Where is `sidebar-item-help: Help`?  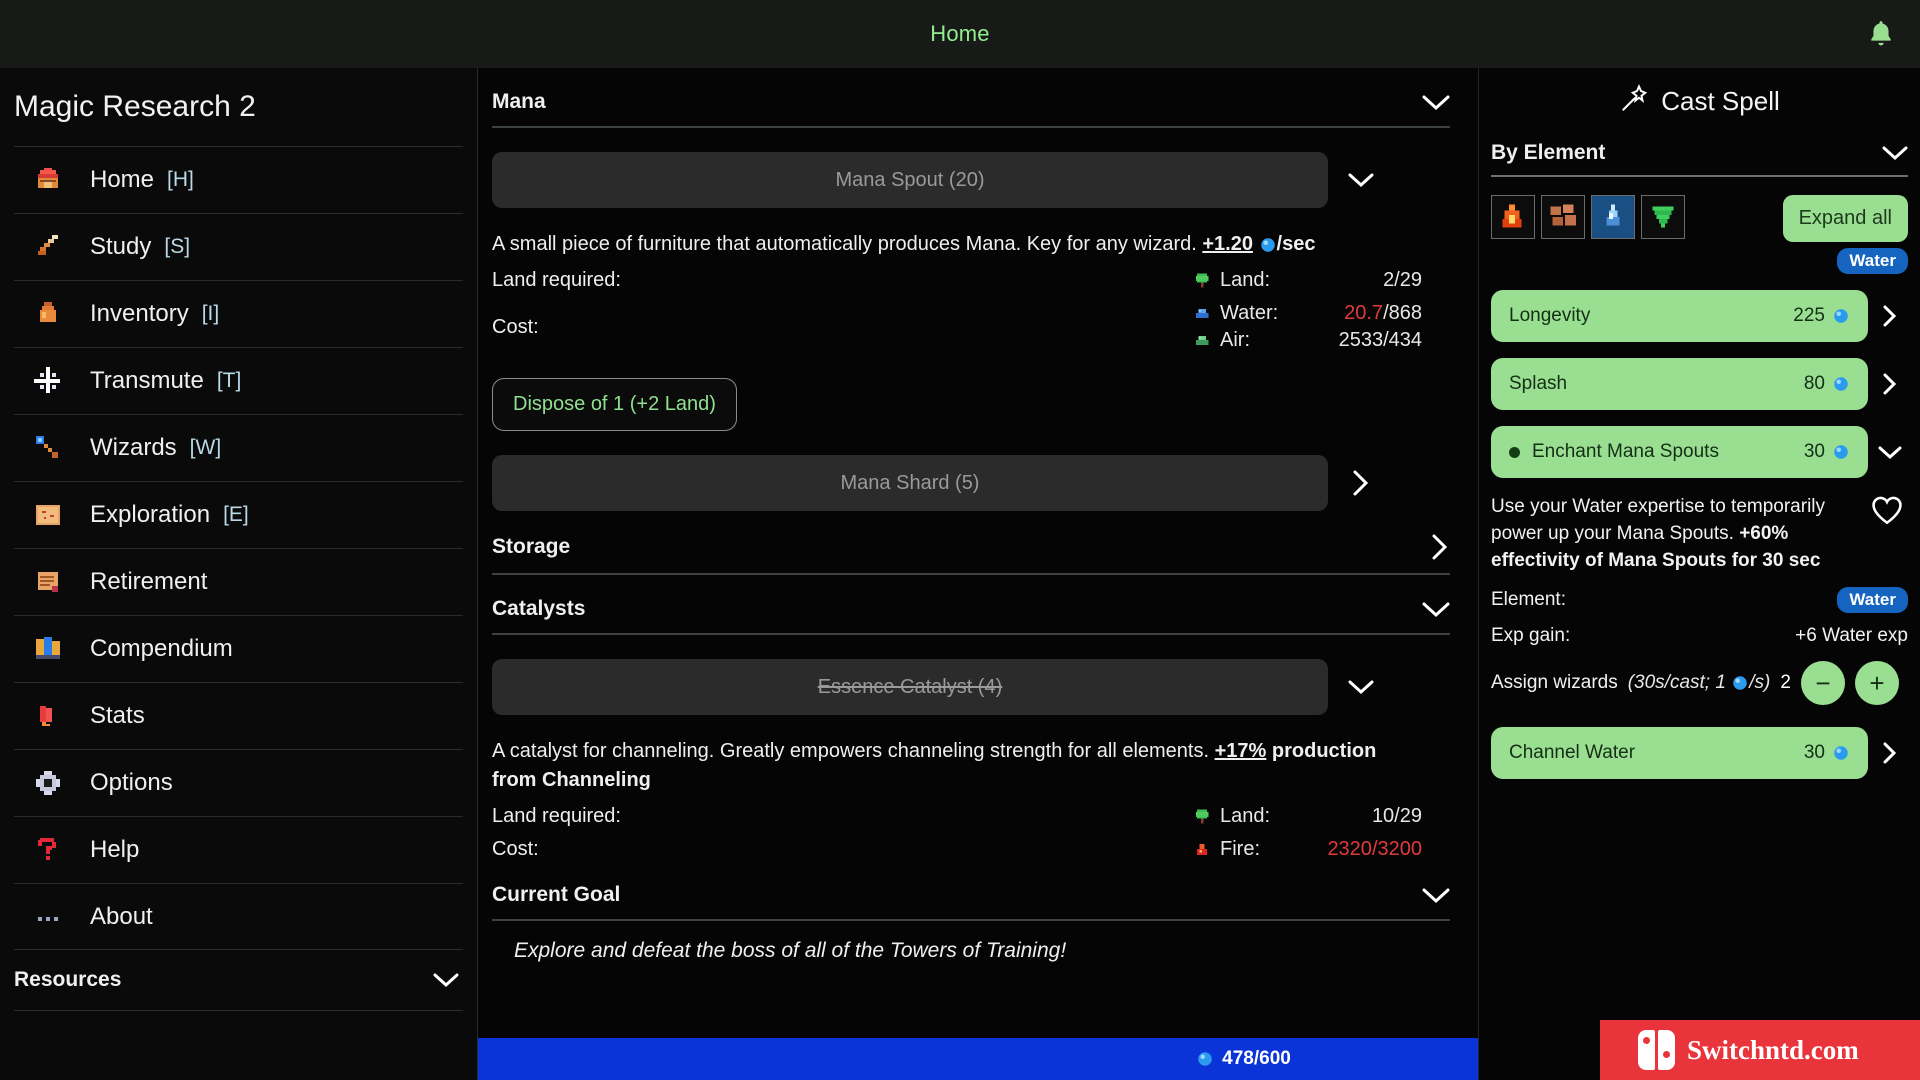 sidebar-item-help: Help is located at coordinates (238, 849).